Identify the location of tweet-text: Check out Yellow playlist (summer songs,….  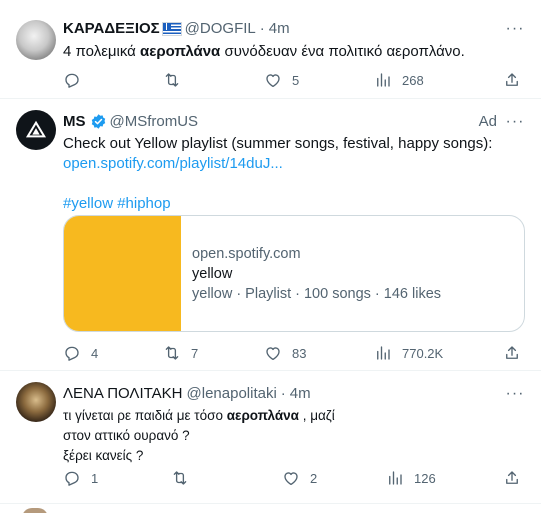
(293, 174).